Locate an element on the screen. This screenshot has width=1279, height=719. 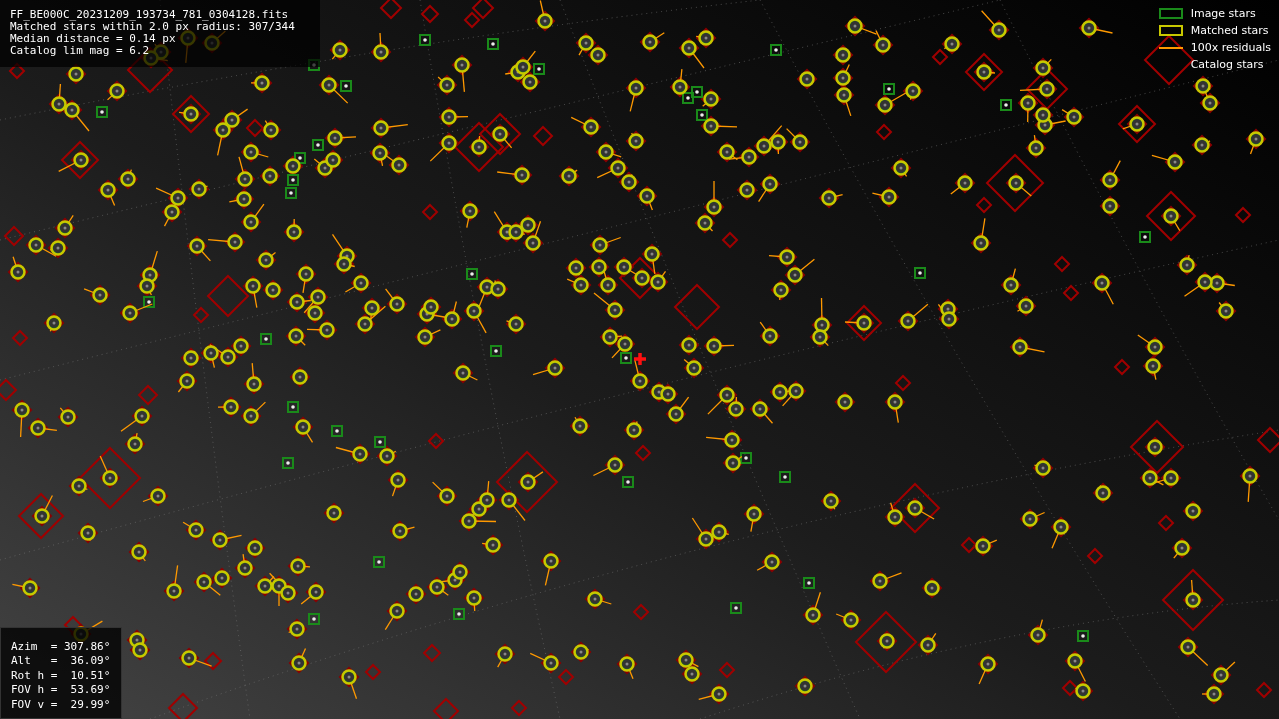
legend-label: Catalog stars is located at coordinates (1227, 64).